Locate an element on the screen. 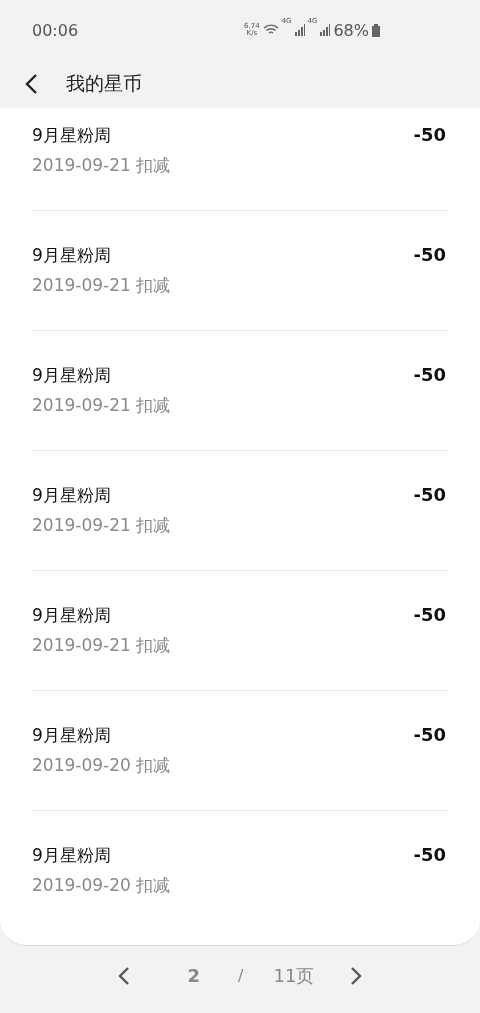 The width and height of the screenshot is (480, 1013). current-page: 2 is located at coordinates (194, 975).